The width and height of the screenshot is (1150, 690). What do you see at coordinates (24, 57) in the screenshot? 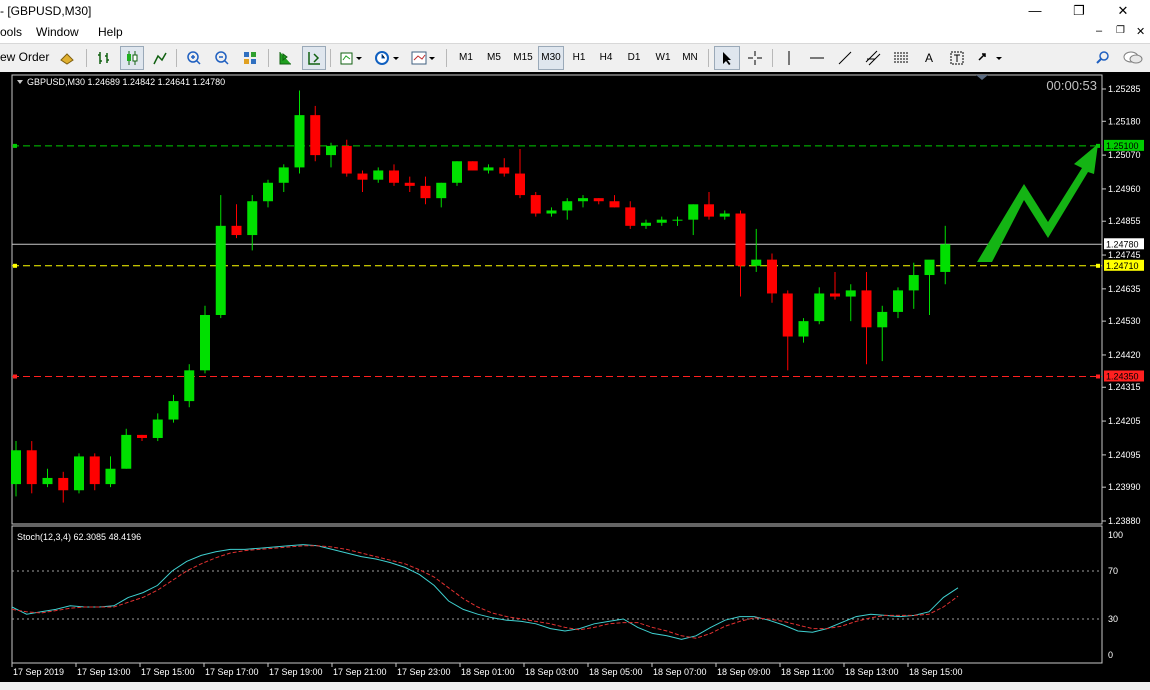
I see `new-order-button: ew Order` at bounding box center [24, 57].